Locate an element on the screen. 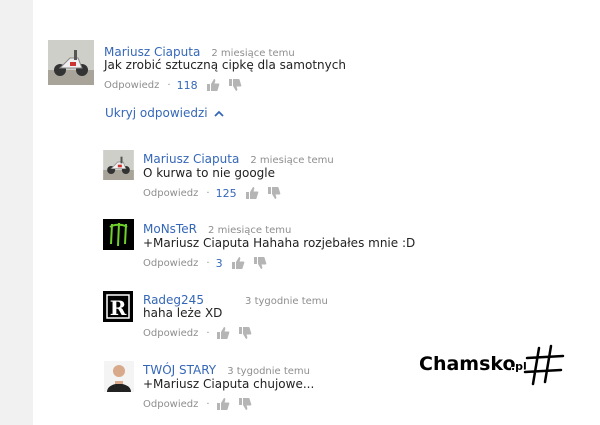 The height and width of the screenshot is (425, 600). hide-replies-toggle: Ukryj odpowiedzi is located at coordinates (164, 113).